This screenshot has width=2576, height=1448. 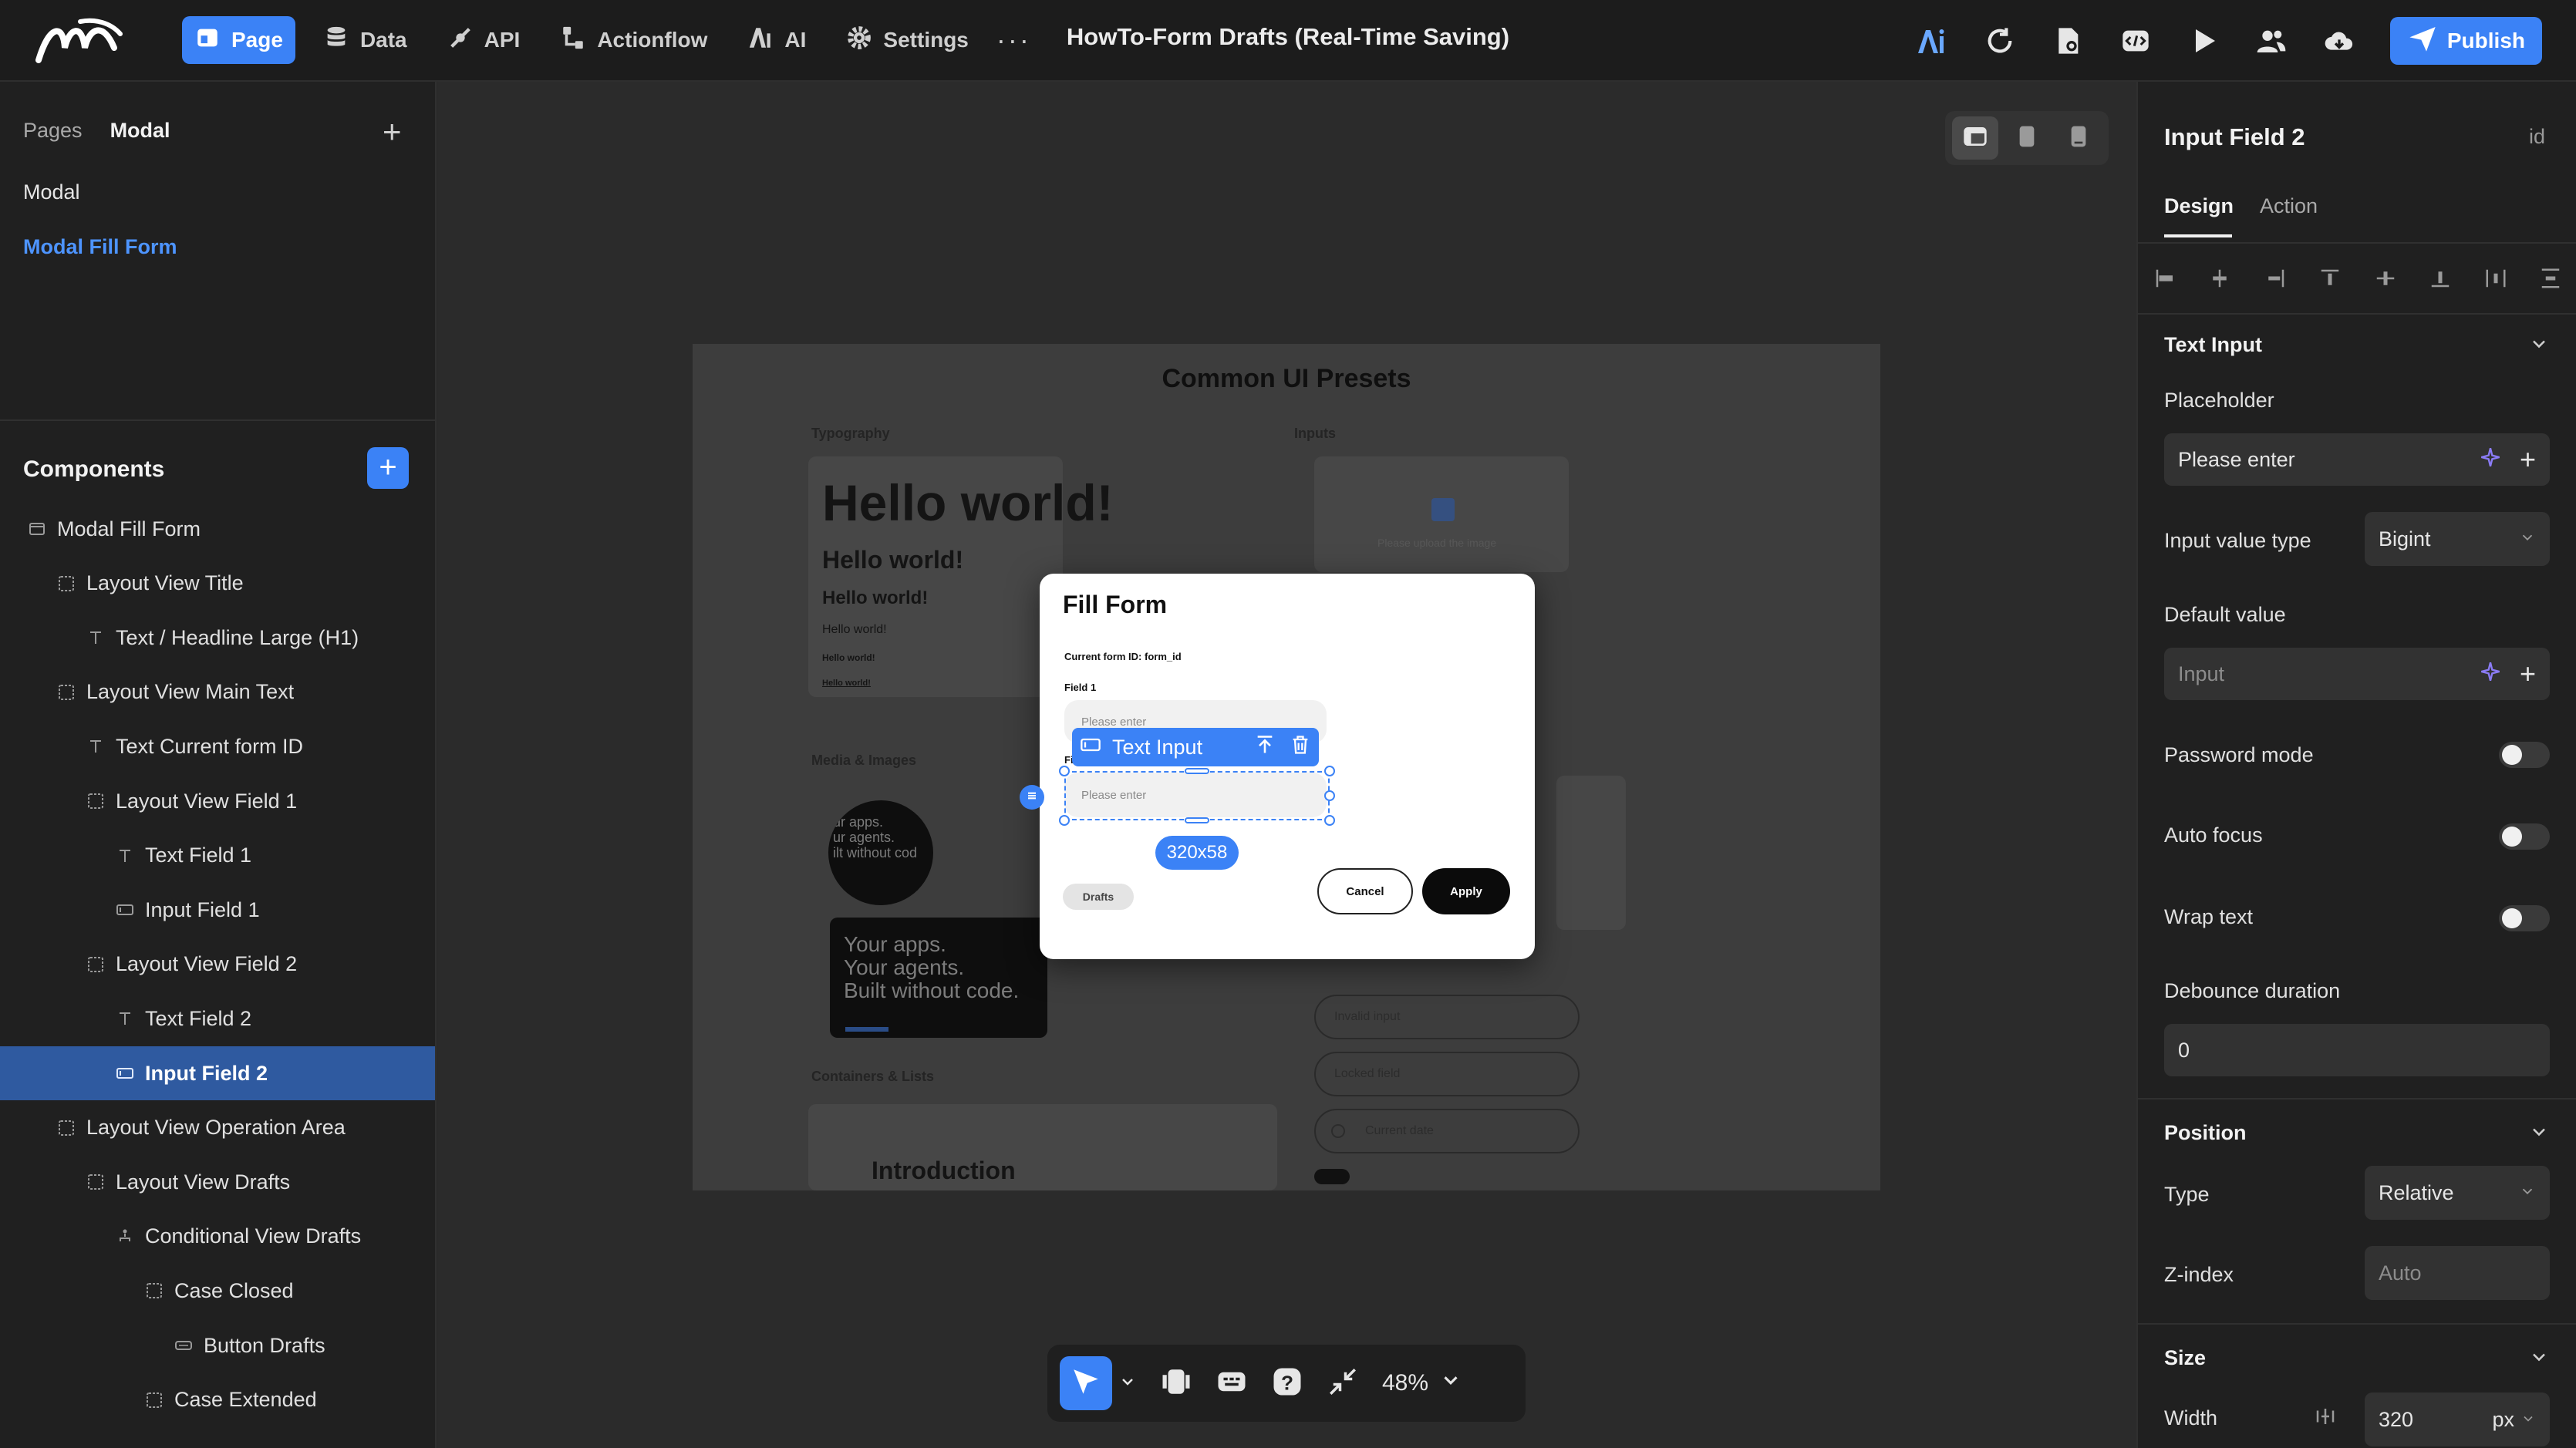 What do you see at coordinates (1098, 897) in the screenshot?
I see `drafts-button: Drafts` at bounding box center [1098, 897].